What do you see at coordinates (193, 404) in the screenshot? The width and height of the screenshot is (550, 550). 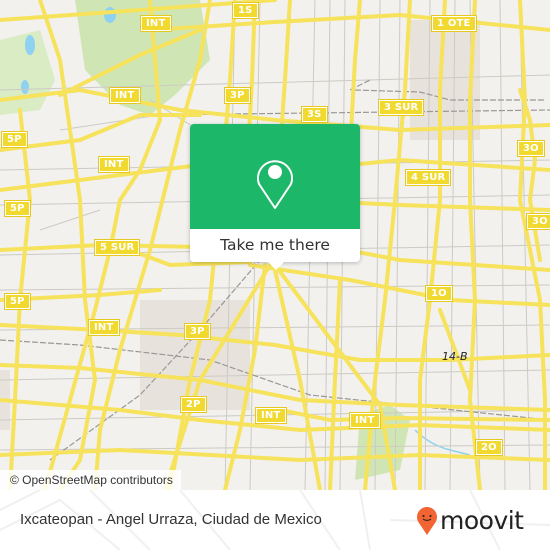 I see `route-shield: 2P` at bounding box center [193, 404].